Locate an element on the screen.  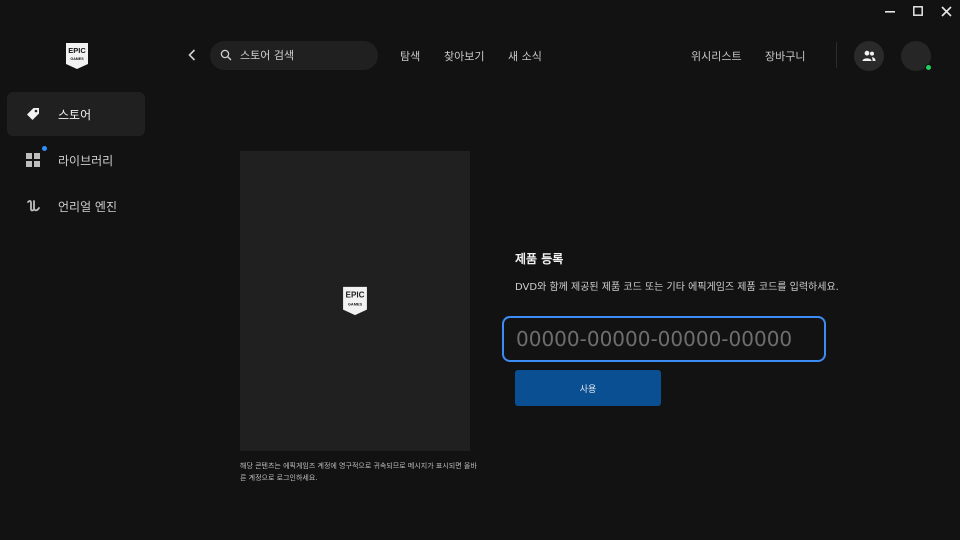
sidebar-item-label: 언리얼 엔진 is located at coordinates (88, 206).